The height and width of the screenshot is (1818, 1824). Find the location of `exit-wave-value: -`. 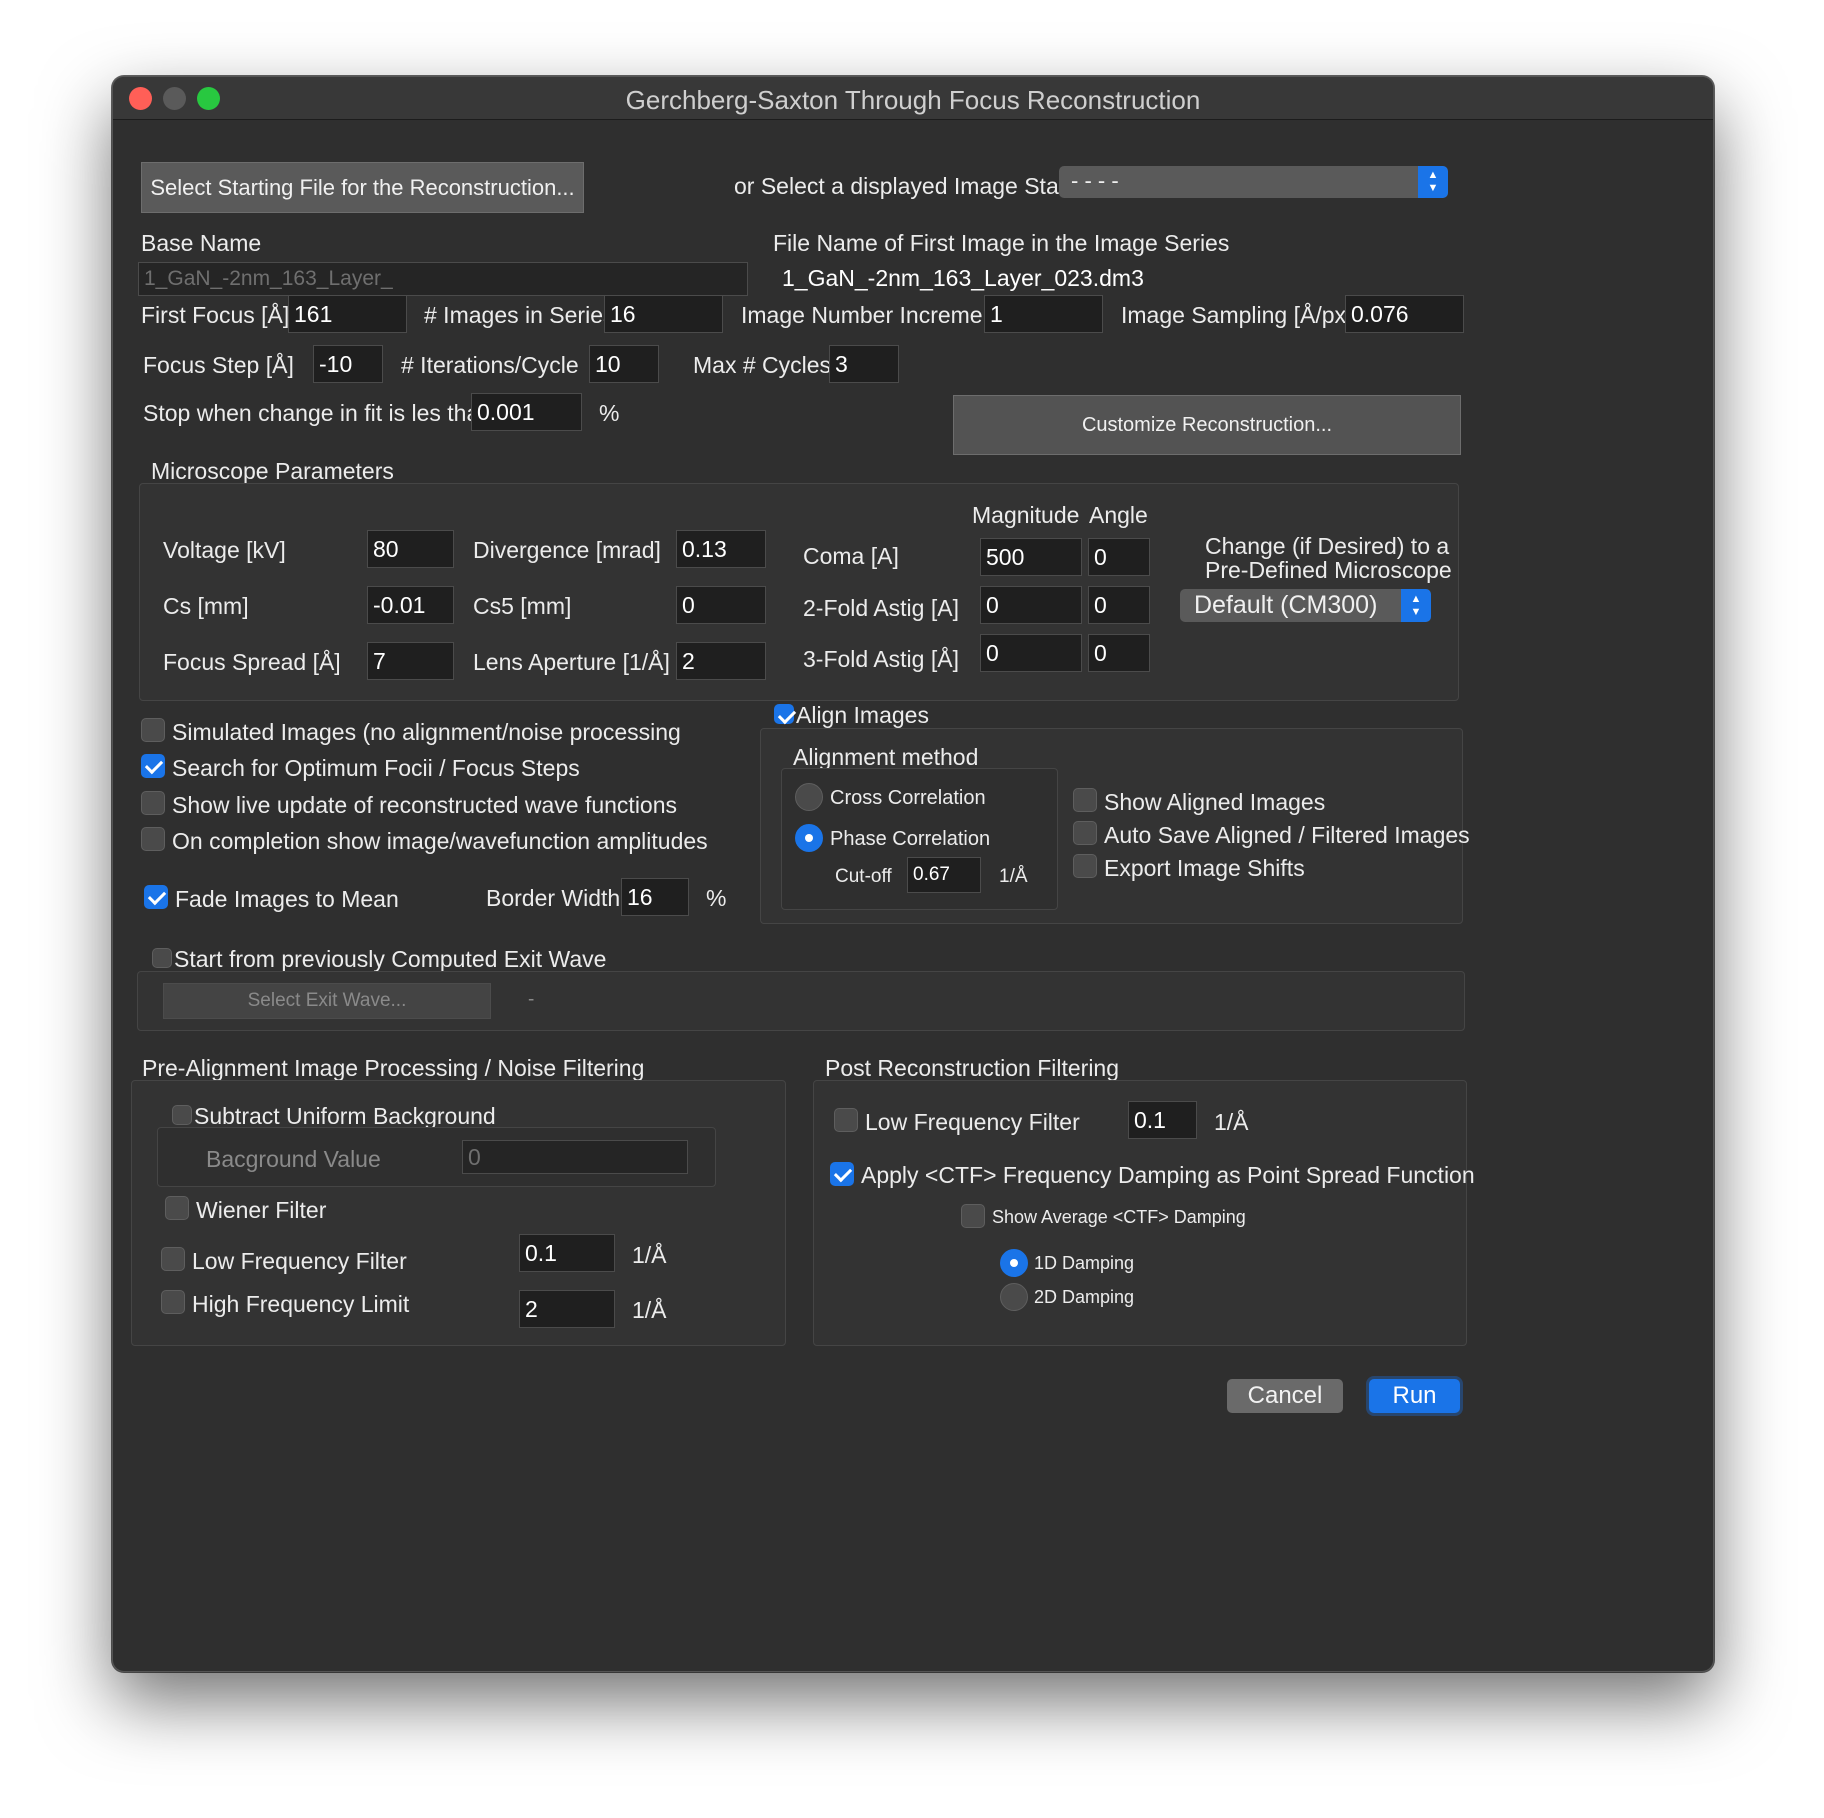

exit-wave-value: - is located at coordinates (531, 999).